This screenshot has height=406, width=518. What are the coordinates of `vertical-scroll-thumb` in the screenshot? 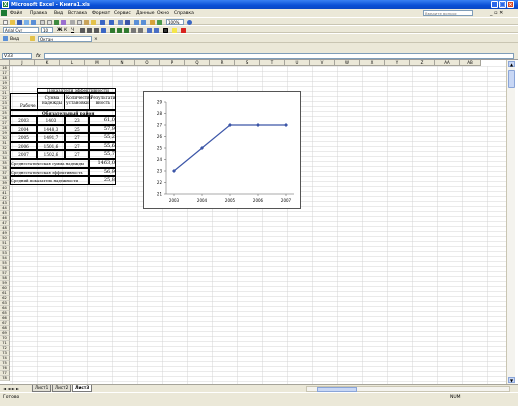 It's located at (511, 79).